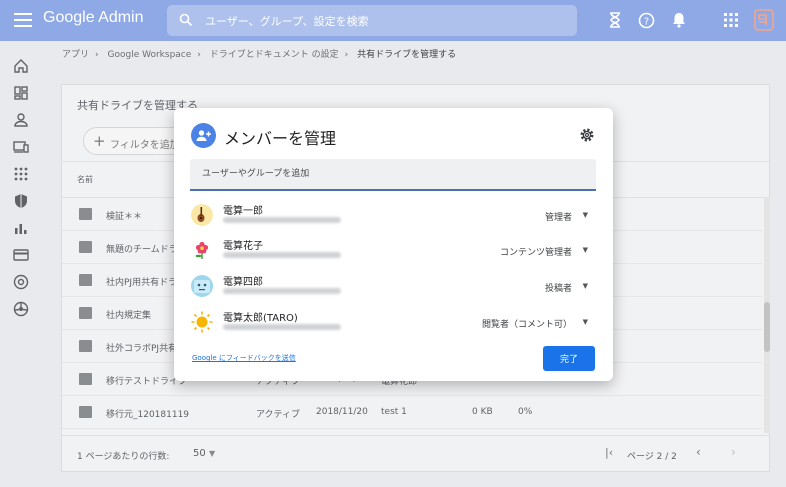 This screenshot has height=487, width=786. Describe the element at coordinates (287, 21) in the screenshot. I see `search-placeholder: ユーザー、グループ、設定を検索` at that location.